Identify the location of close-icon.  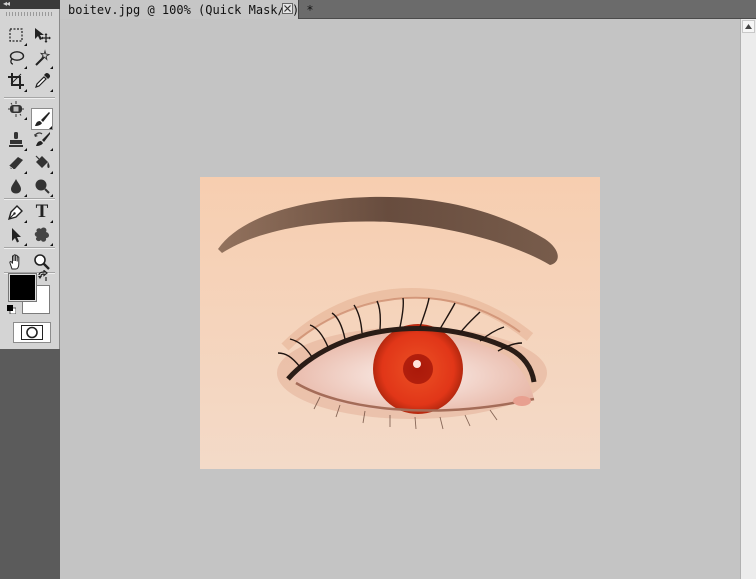
(287, 8).